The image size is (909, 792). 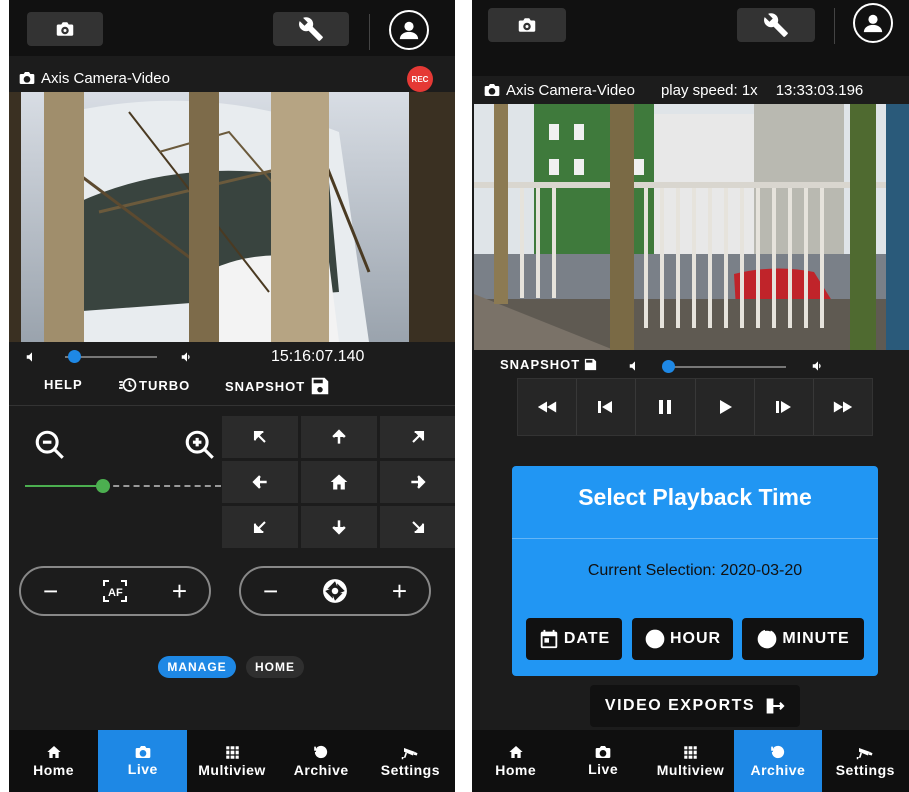 What do you see at coordinates (153, 385) in the screenshot?
I see `turbo-button: TURBO` at bounding box center [153, 385].